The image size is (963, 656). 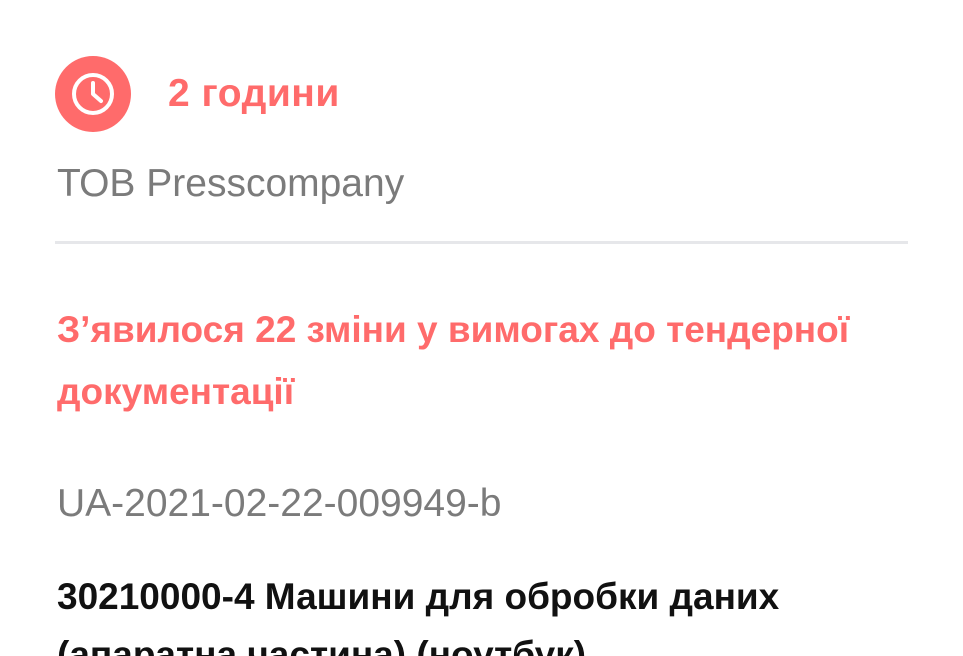 What do you see at coordinates (481, 242) in the screenshot?
I see `divider` at bounding box center [481, 242].